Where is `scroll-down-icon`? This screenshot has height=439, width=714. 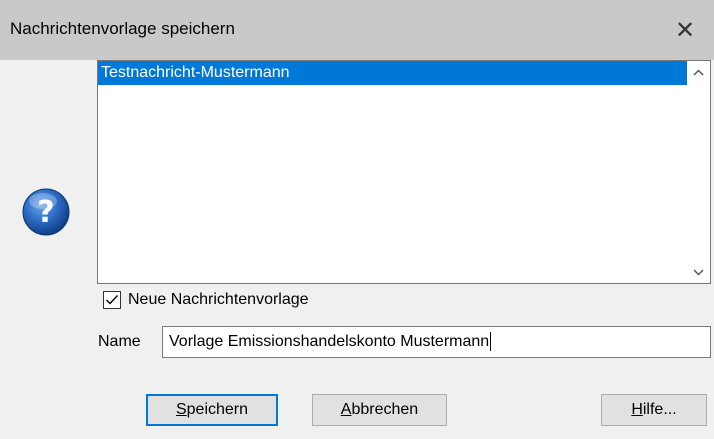
scroll-down-icon is located at coordinates (698, 272).